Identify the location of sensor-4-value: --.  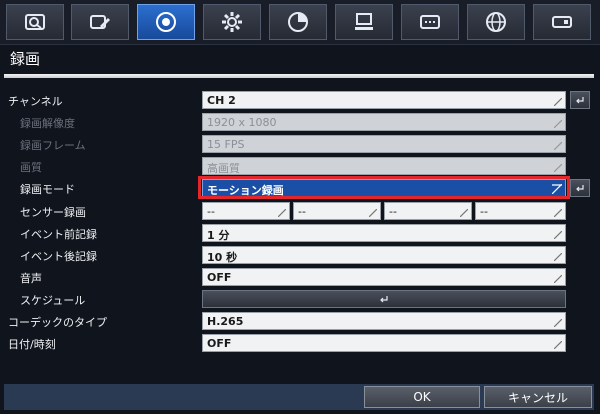
(484, 211).